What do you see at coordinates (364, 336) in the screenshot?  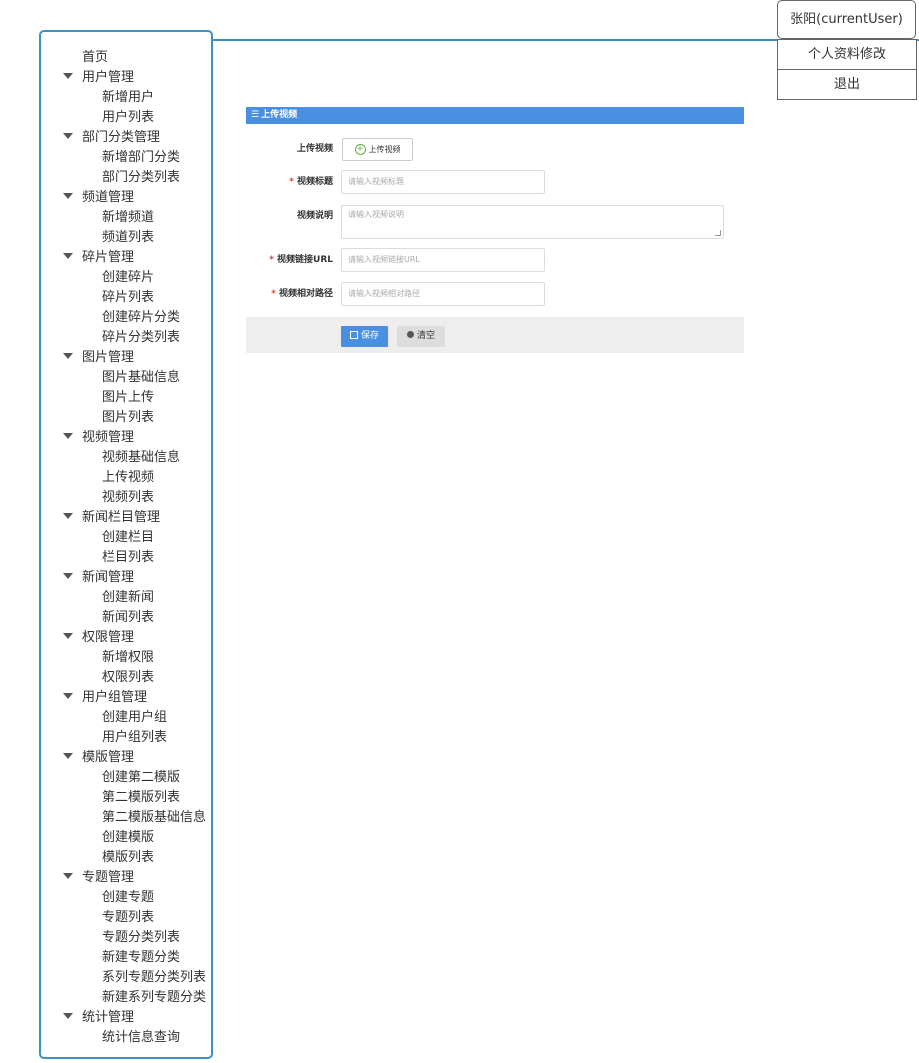 I see `save-button: 保存` at bounding box center [364, 336].